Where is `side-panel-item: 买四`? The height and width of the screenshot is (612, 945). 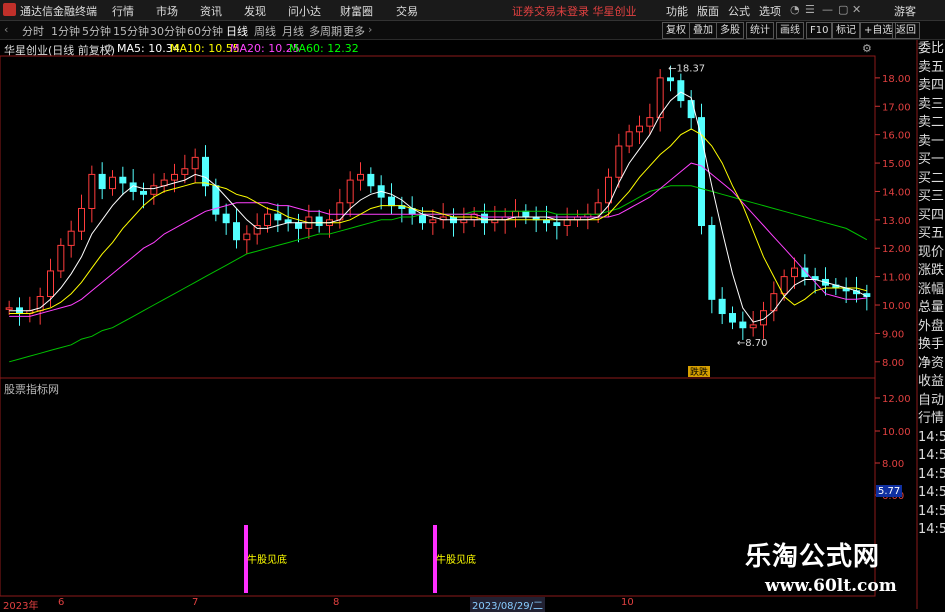 side-panel-item: 买四 is located at coordinates (931, 215).